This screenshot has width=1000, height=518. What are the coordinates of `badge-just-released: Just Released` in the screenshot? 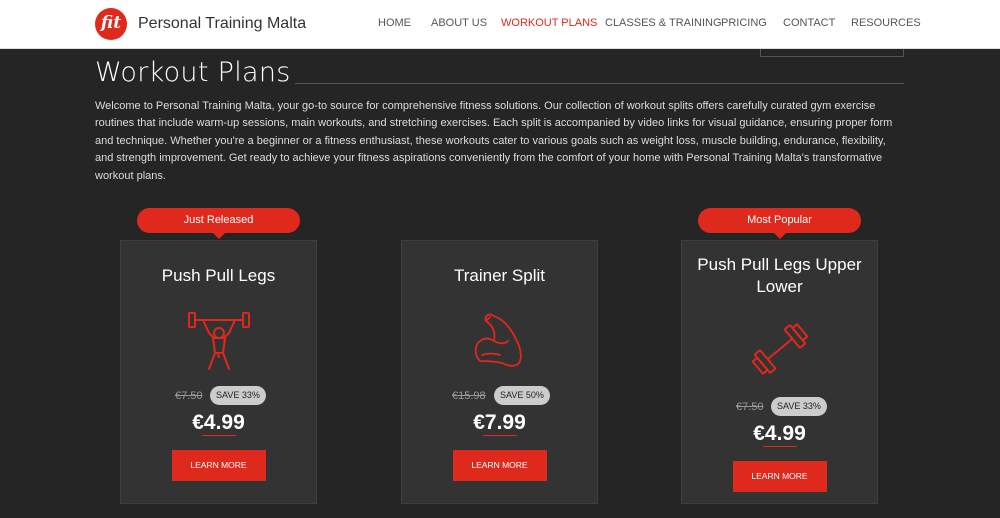 It's located at (218, 223).